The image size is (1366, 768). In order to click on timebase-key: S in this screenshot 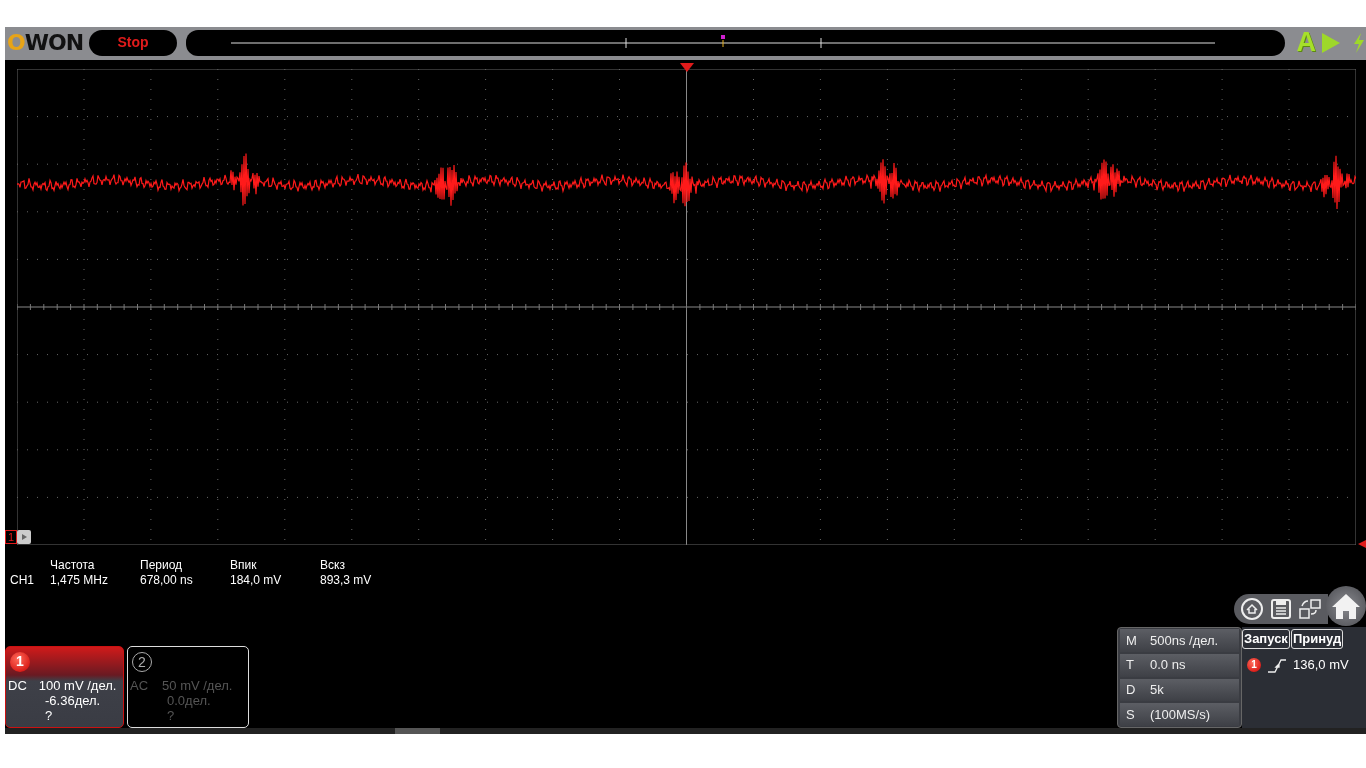, I will do `click(1135, 714)`.